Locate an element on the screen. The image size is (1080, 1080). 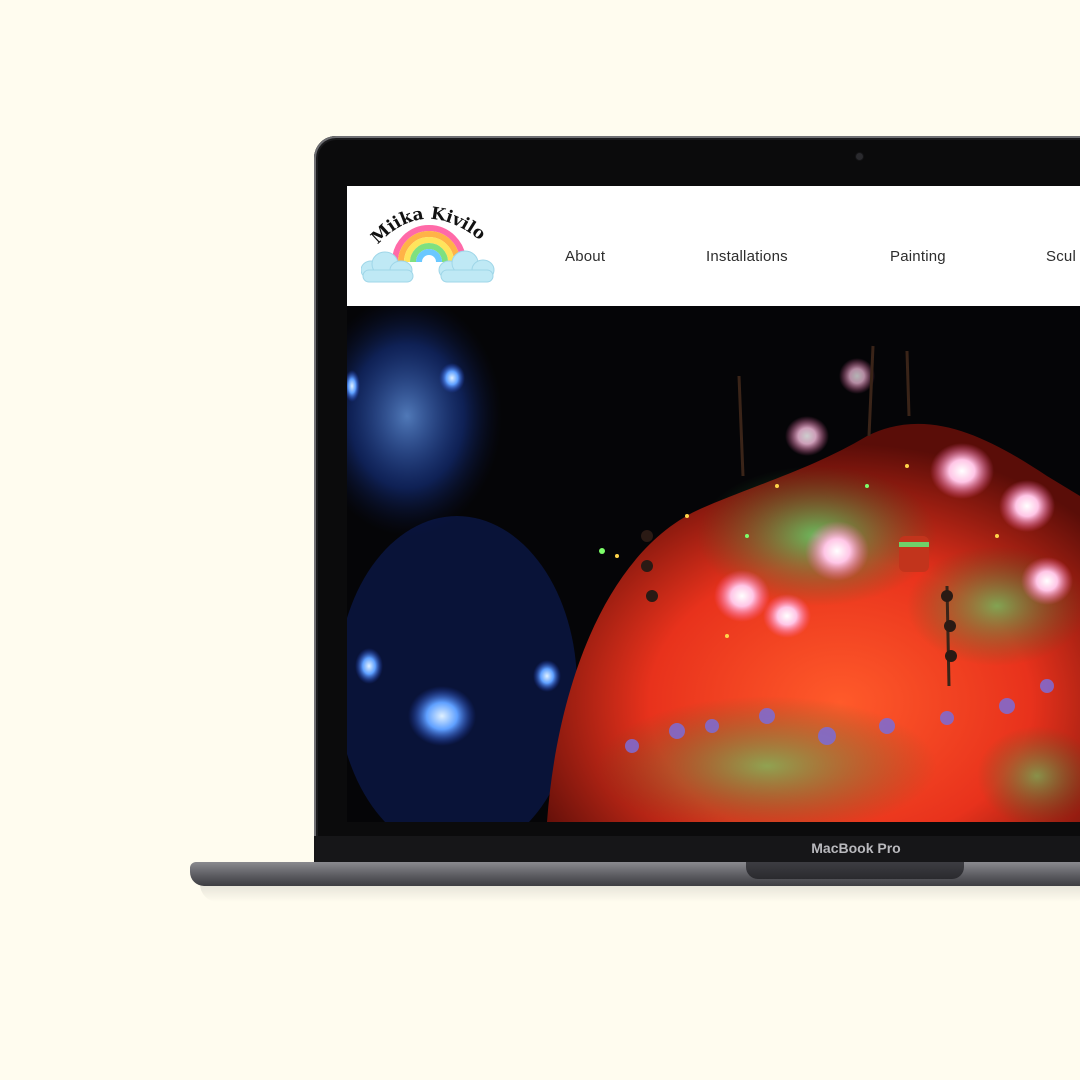
nav-sculpture: Scul is located at coordinates (1061, 256).